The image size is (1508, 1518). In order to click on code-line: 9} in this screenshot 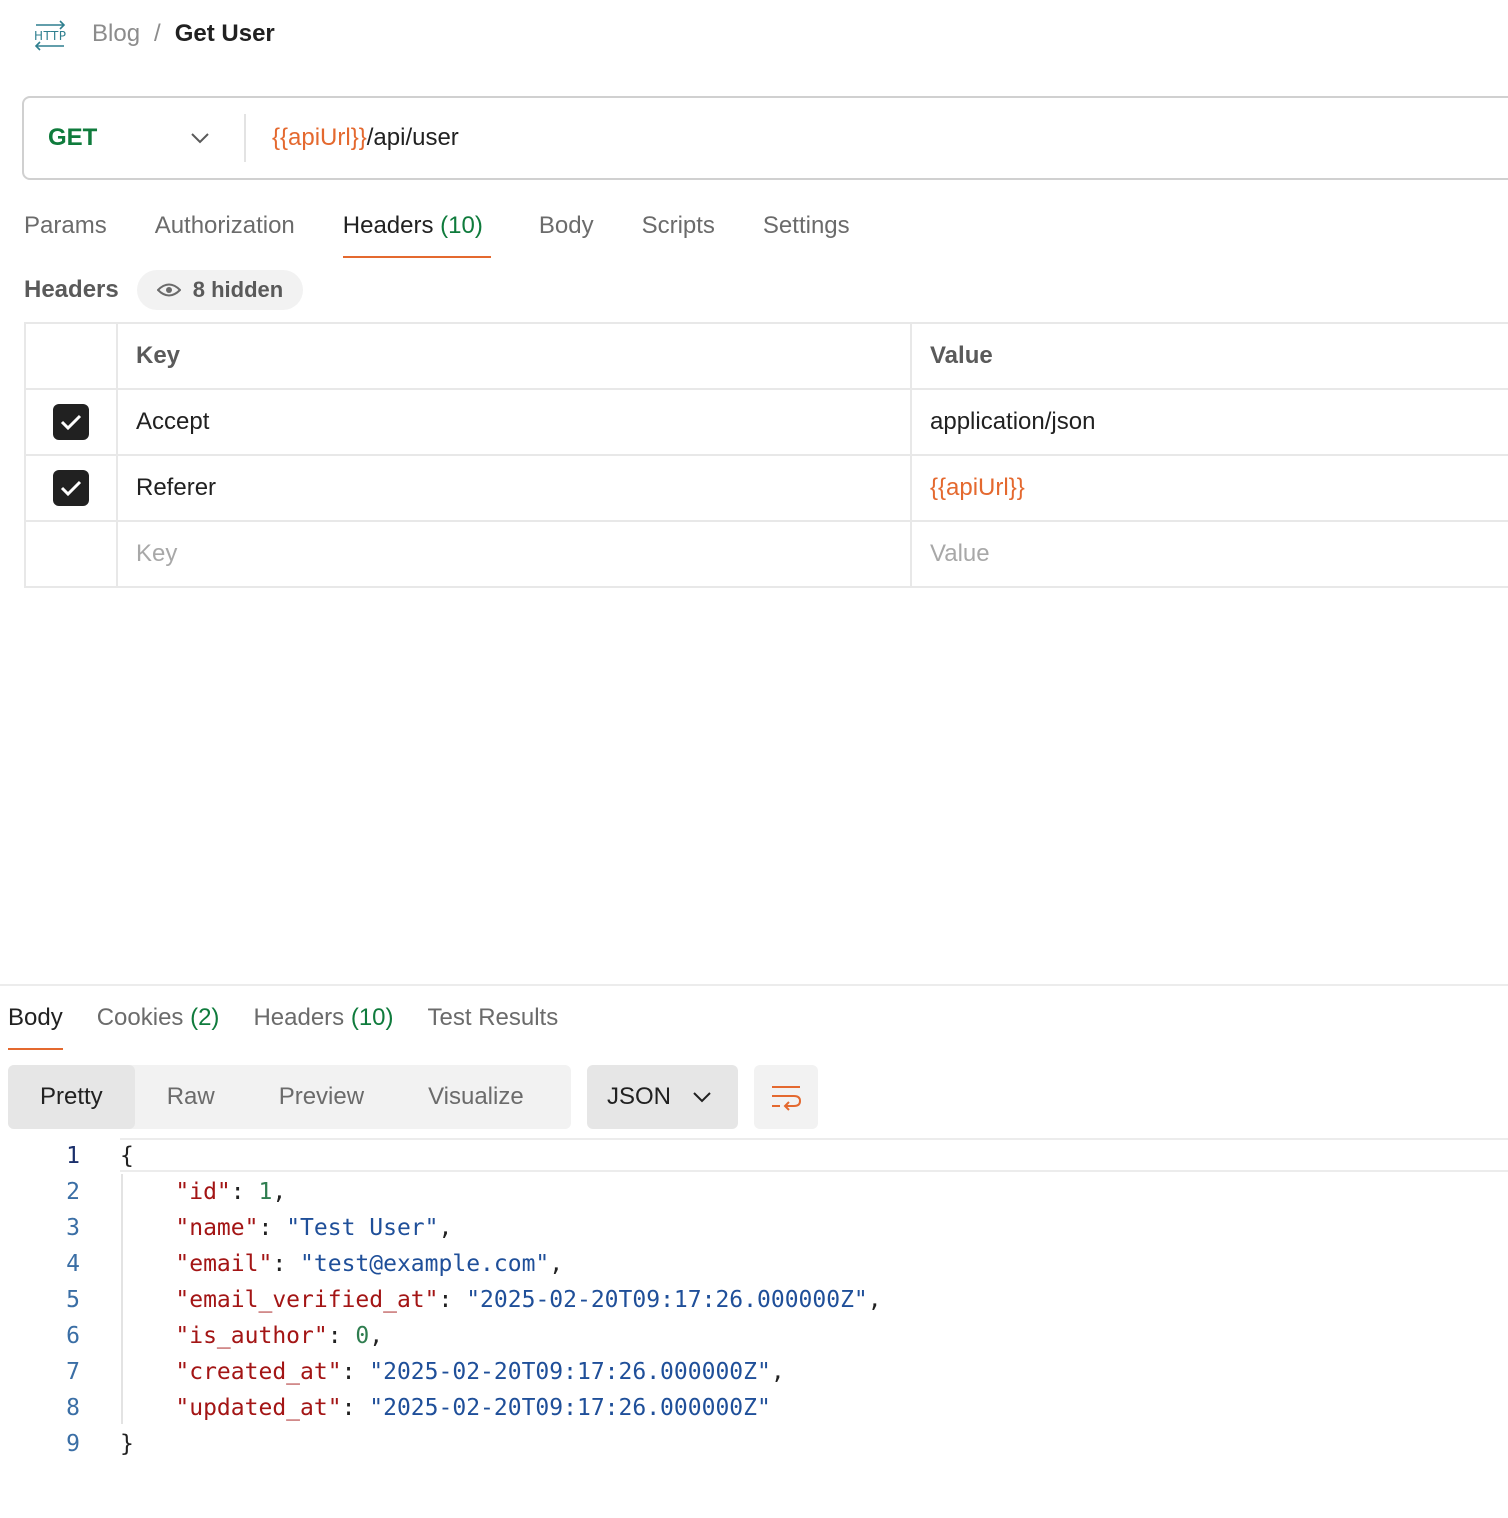, I will do `click(754, 1444)`.